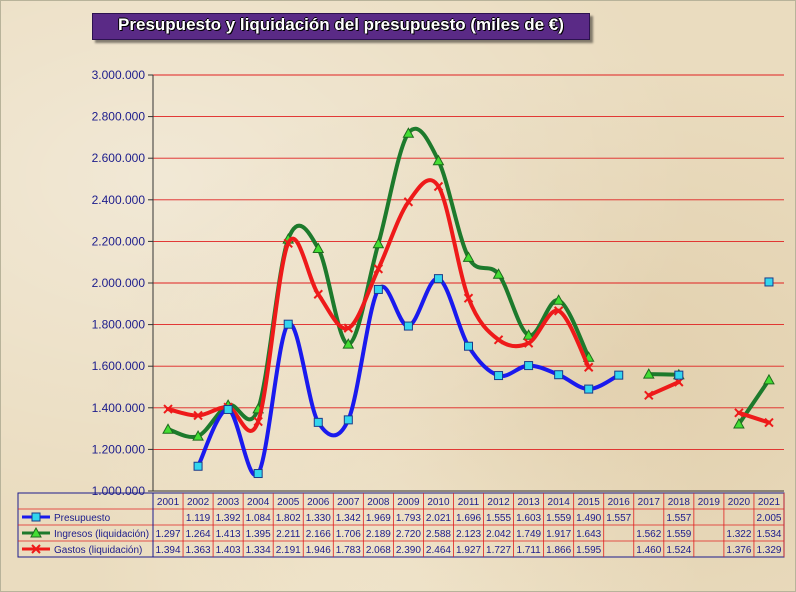 The image size is (796, 592). Describe the element at coordinates (498, 518) in the screenshot. I see `table-cell-value: 1.555` at that location.